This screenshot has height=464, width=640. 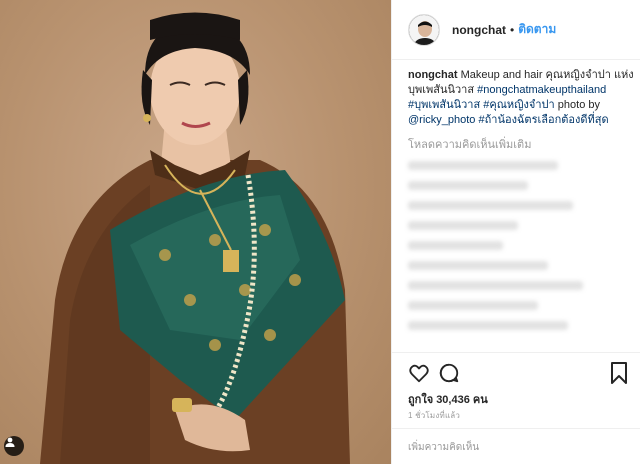 I want to click on hashtag-link: #คุณหญิงจำปา, so click(x=518, y=105).